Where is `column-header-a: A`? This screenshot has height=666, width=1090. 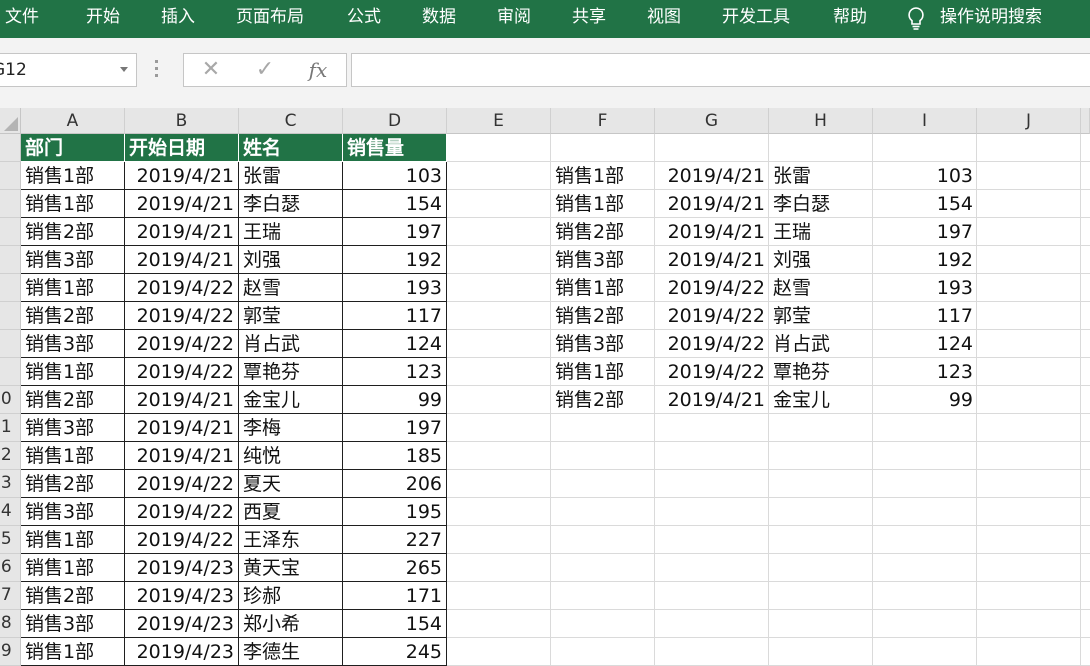 column-header-a: A is located at coordinates (73, 121).